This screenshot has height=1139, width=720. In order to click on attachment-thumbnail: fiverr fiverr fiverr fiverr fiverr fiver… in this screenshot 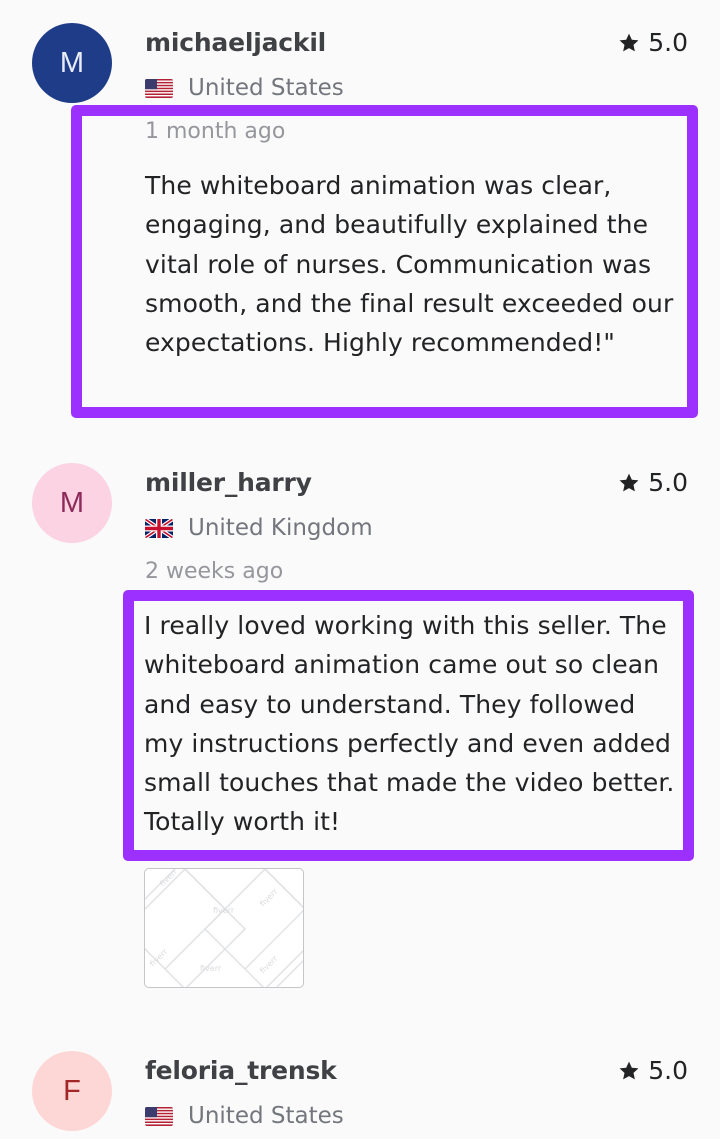, I will do `click(224, 928)`.